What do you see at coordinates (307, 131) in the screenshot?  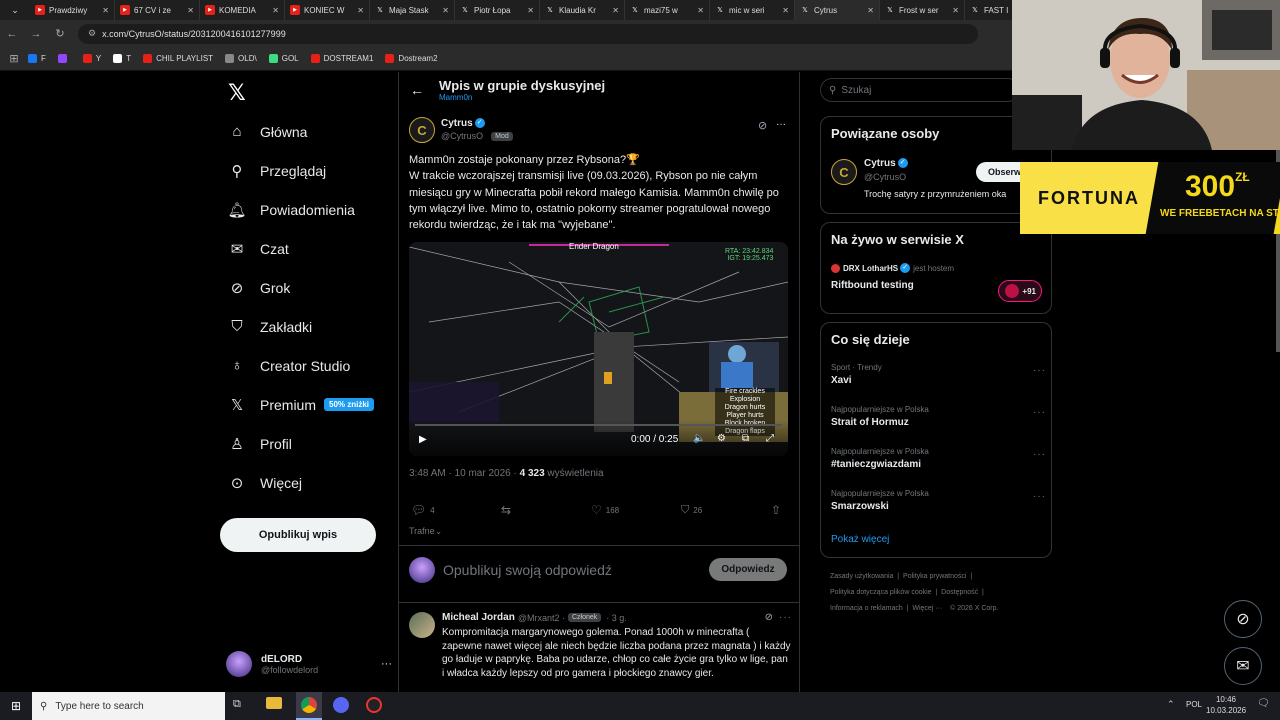 I see `nav-item-home: ⌂ Główna` at bounding box center [307, 131].